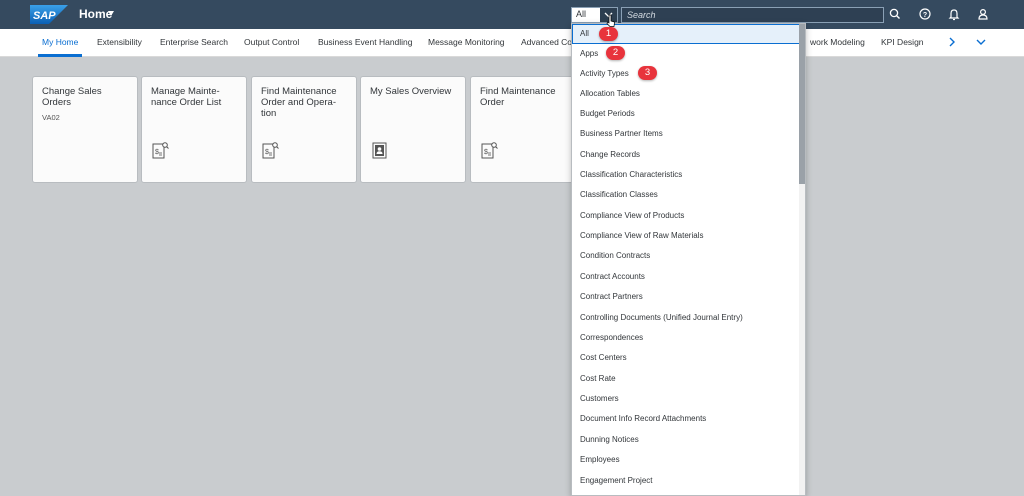 This screenshot has width=1024, height=496. I want to click on tile-title: My Sales Overview, so click(411, 91).